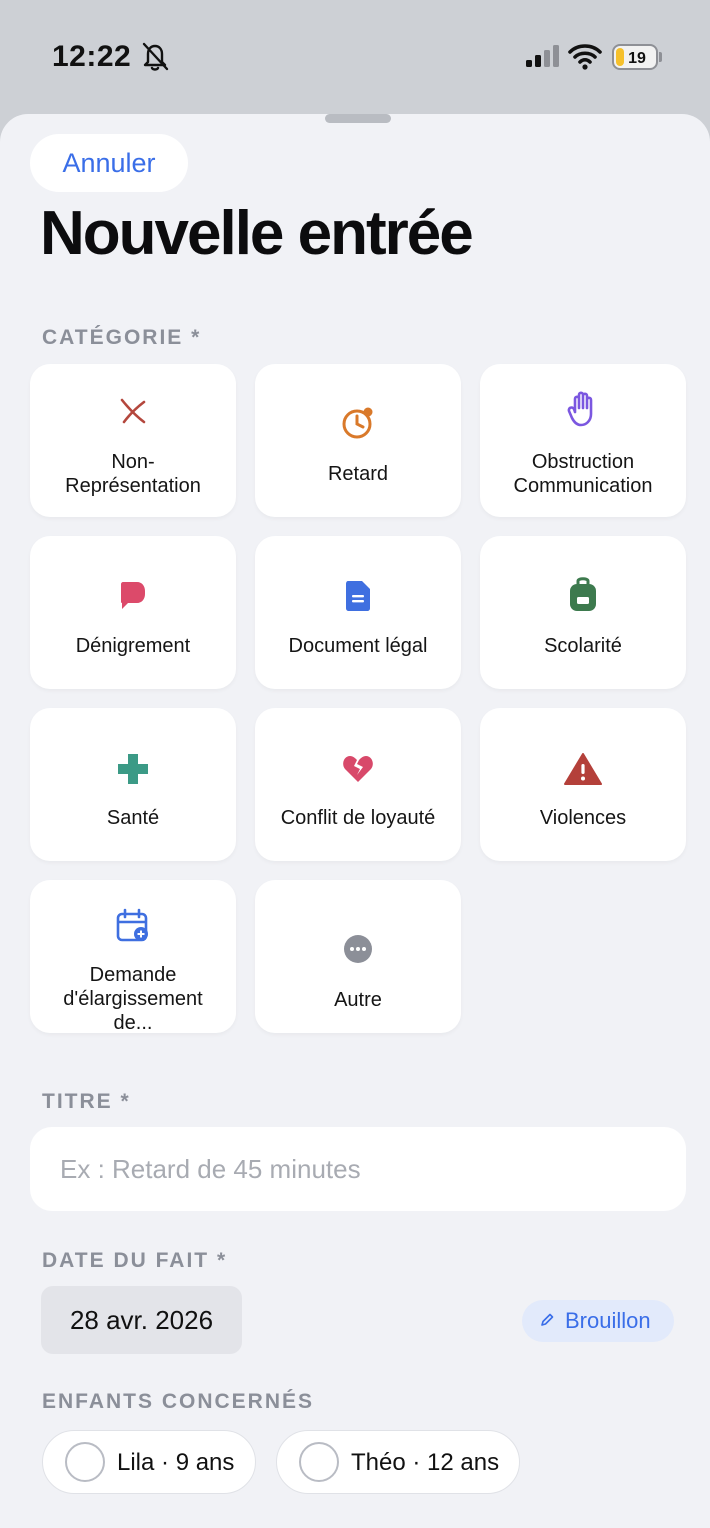 This screenshot has height=1528, width=710. I want to click on speech-bubble-icon, so click(133, 598).